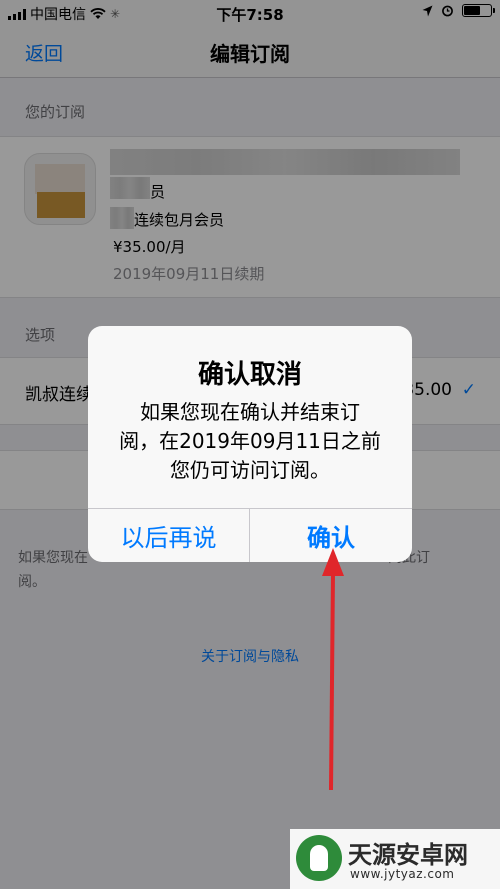 The width and height of the screenshot is (500, 889). What do you see at coordinates (331, 535) in the screenshot?
I see `confirm-button: 确认` at bounding box center [331, 535].